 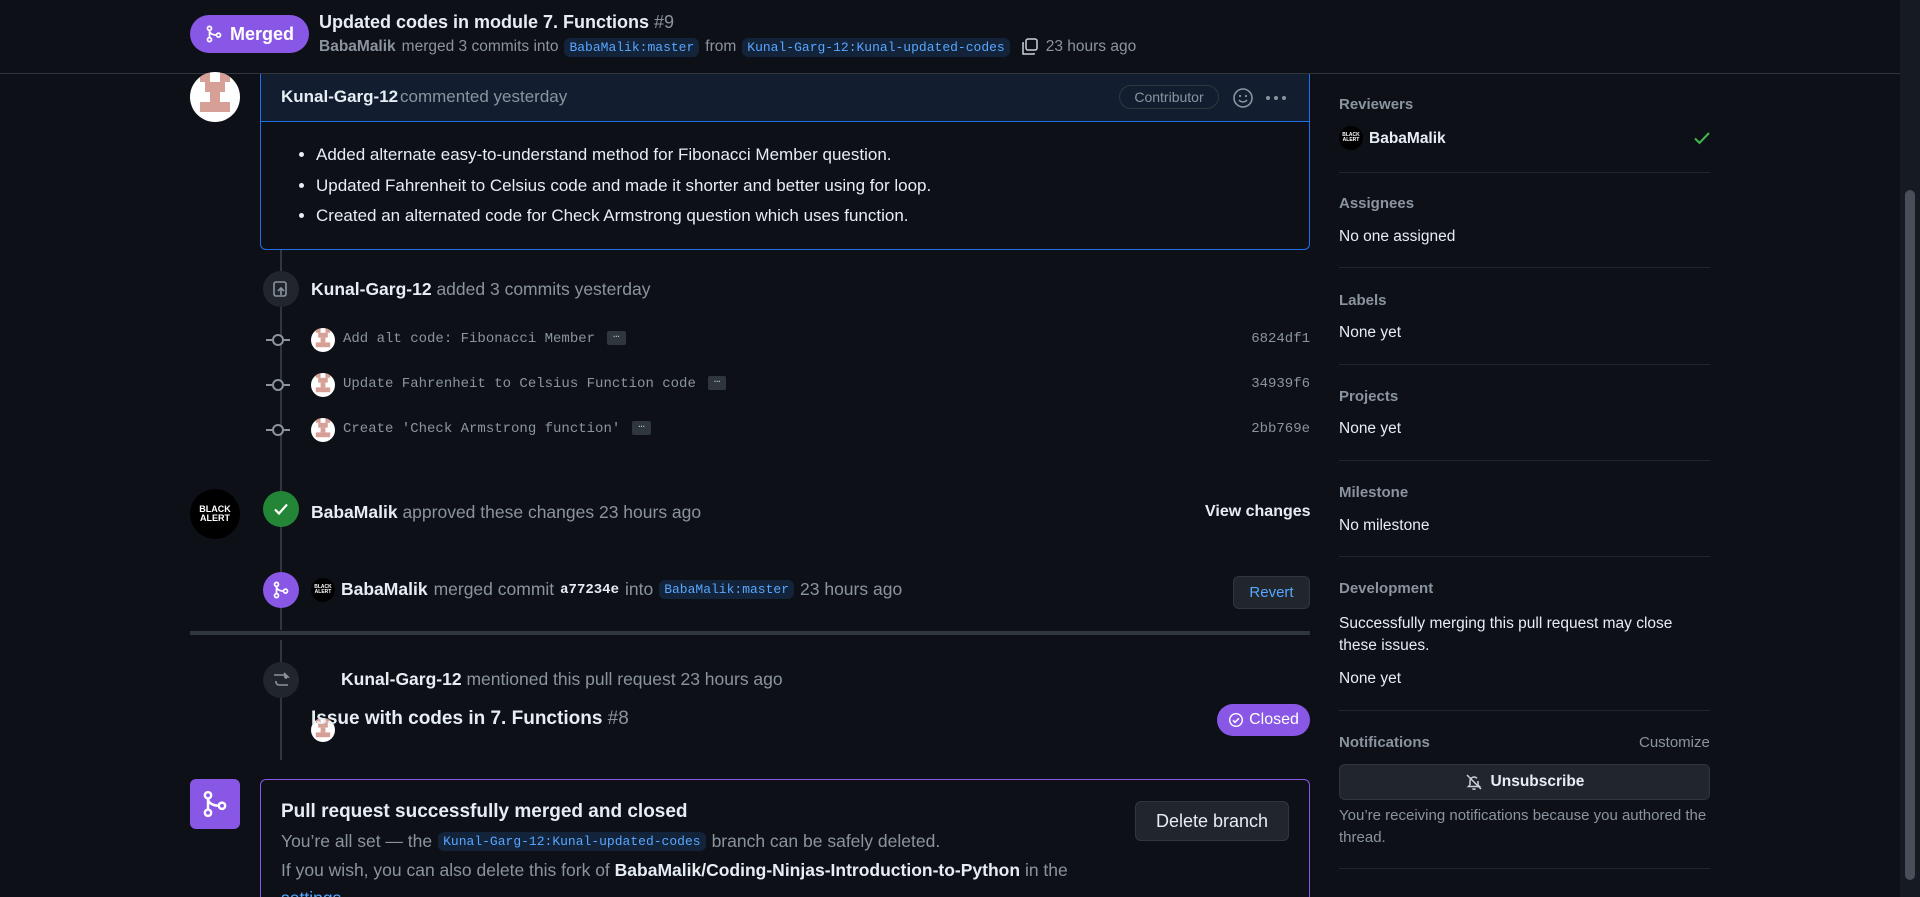 I want to click on development-value: None yet, so click(x=1370, y=678).